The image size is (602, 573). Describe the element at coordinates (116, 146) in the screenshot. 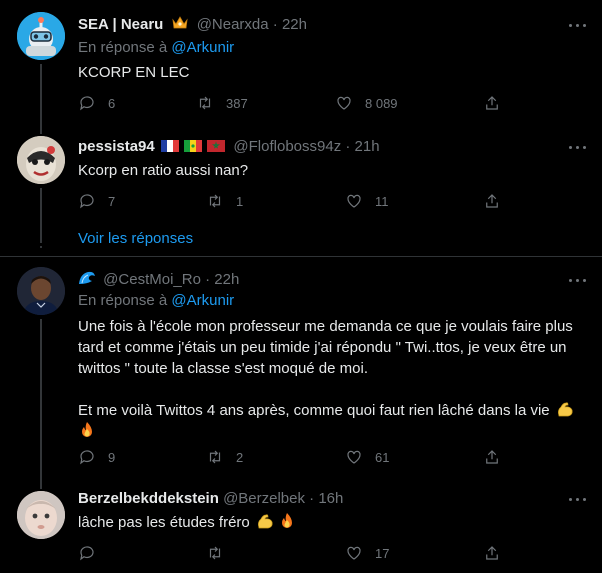

I see `author-name: pessista94` at that location.